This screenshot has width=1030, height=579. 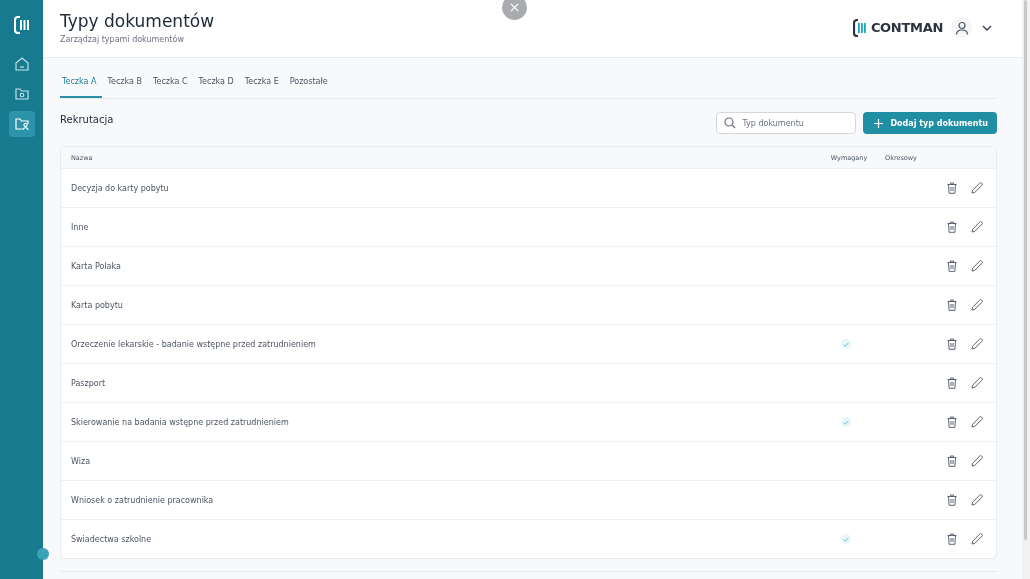 What do you see at coordinates (987, 27) in the screenshot?
I see `chevron-down-icon` at bounding box center [987, 27].